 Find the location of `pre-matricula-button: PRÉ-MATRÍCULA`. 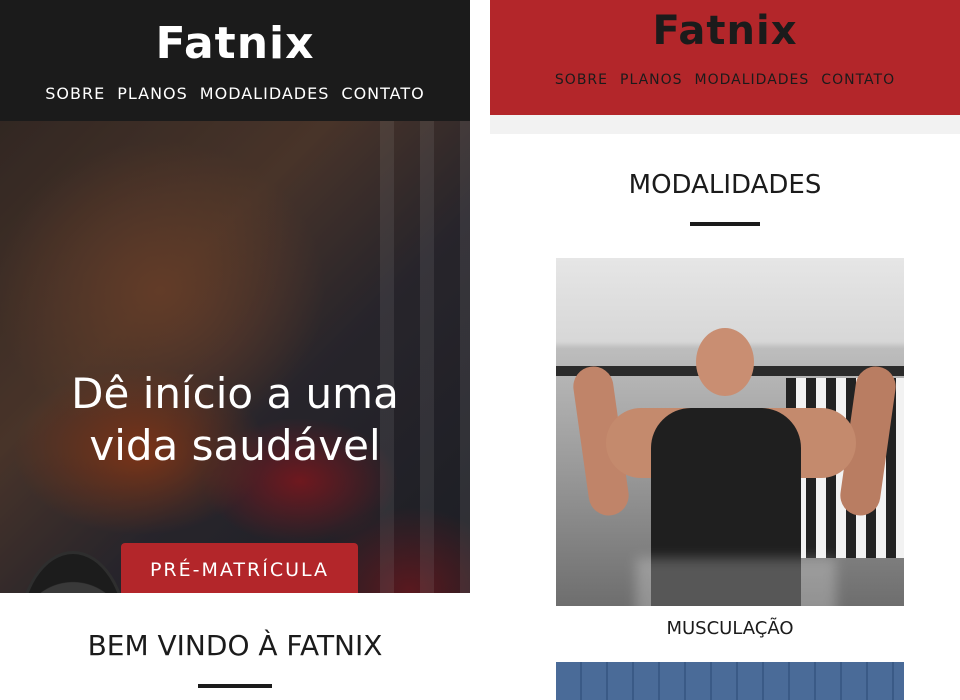

pre-matricula-button: PRÉ-MATRÍCULA is located at coordinates (239, 568).